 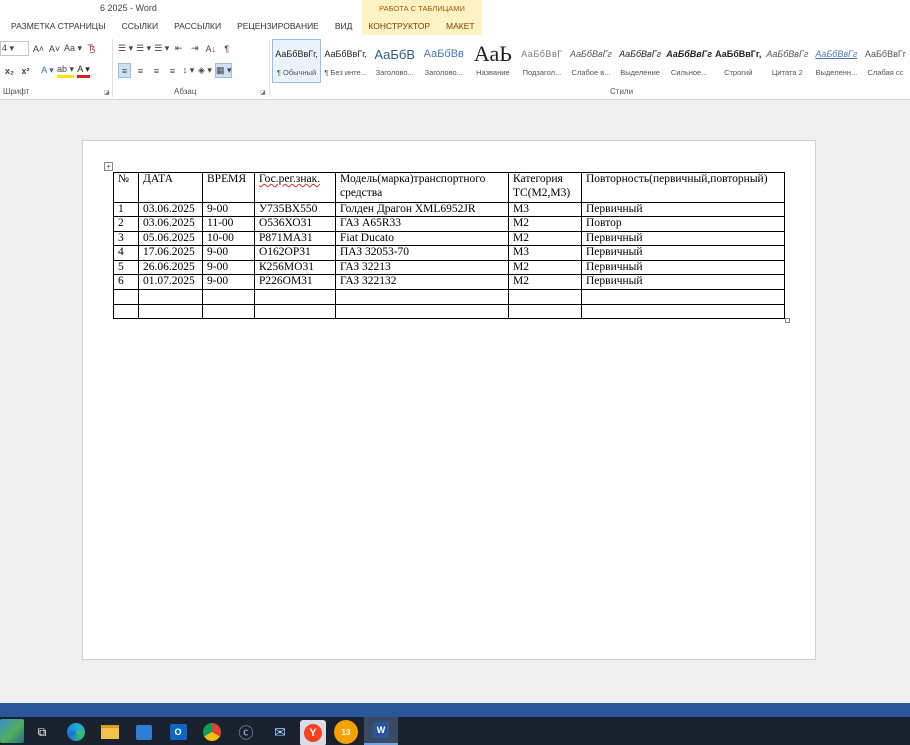 What do you see at coordinates (126, 267) in the screenshot?
I see `table-cell: 5` at bounding box center [126, 267].